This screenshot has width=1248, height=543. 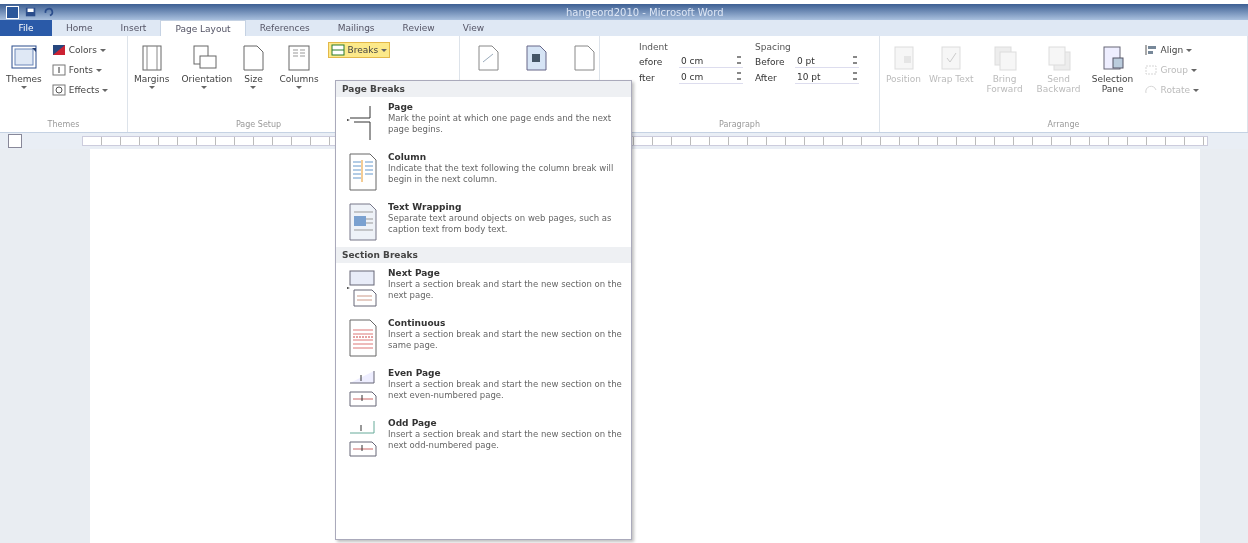 What do you see at coordinates (739, 125) in the screenshot?
I see `group-label: Paragraph` at bounding box center [739, 125].